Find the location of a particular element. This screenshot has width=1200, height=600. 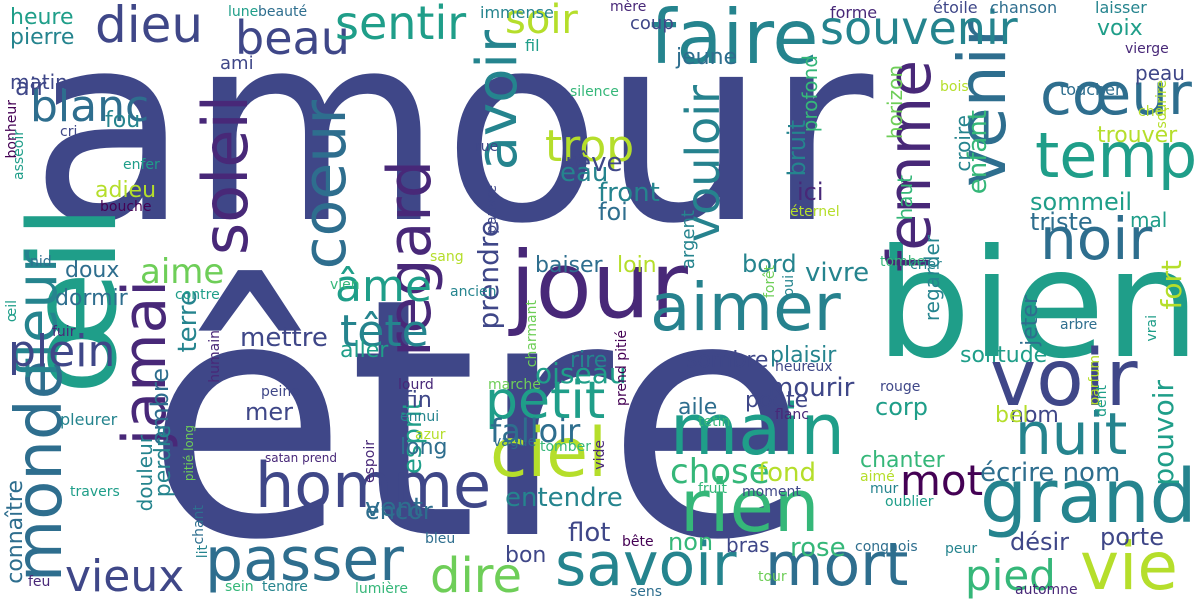

word-cloud-word: fort is located at coordinates (1171, 285).